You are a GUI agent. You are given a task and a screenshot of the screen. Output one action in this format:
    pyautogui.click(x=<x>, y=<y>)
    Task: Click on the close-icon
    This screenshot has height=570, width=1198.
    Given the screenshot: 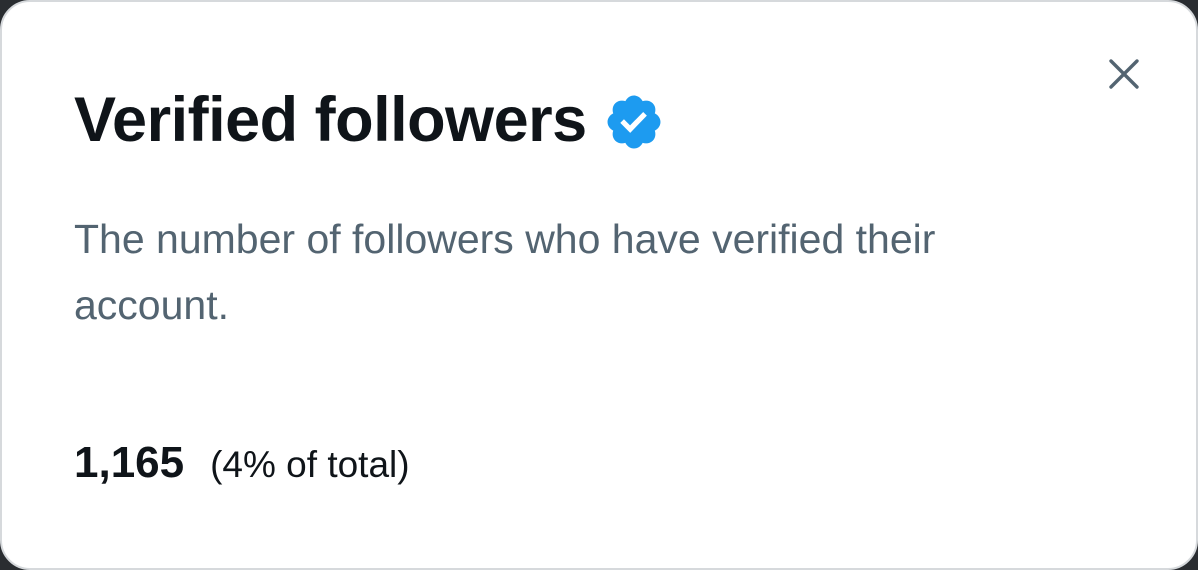 What is the action you would take?
    pyautogui.click(x=1124, y=74)
    